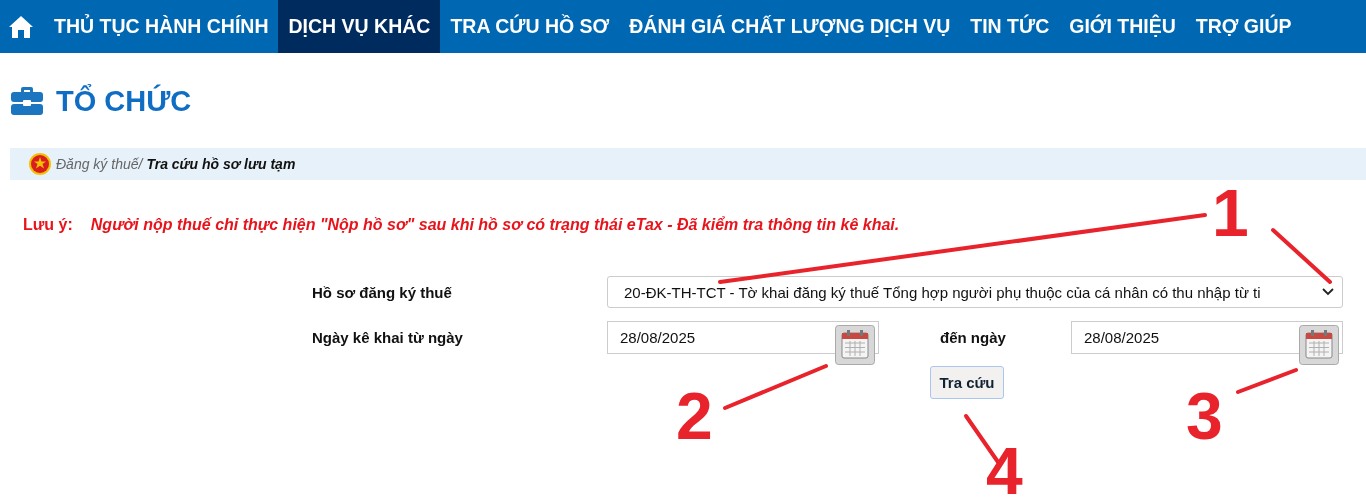 The image size is (1366, 497). Describe the element at coordinates (1122, 26) in the screenshot. I see `nav-item: GIỚI THIỆU` at that location.